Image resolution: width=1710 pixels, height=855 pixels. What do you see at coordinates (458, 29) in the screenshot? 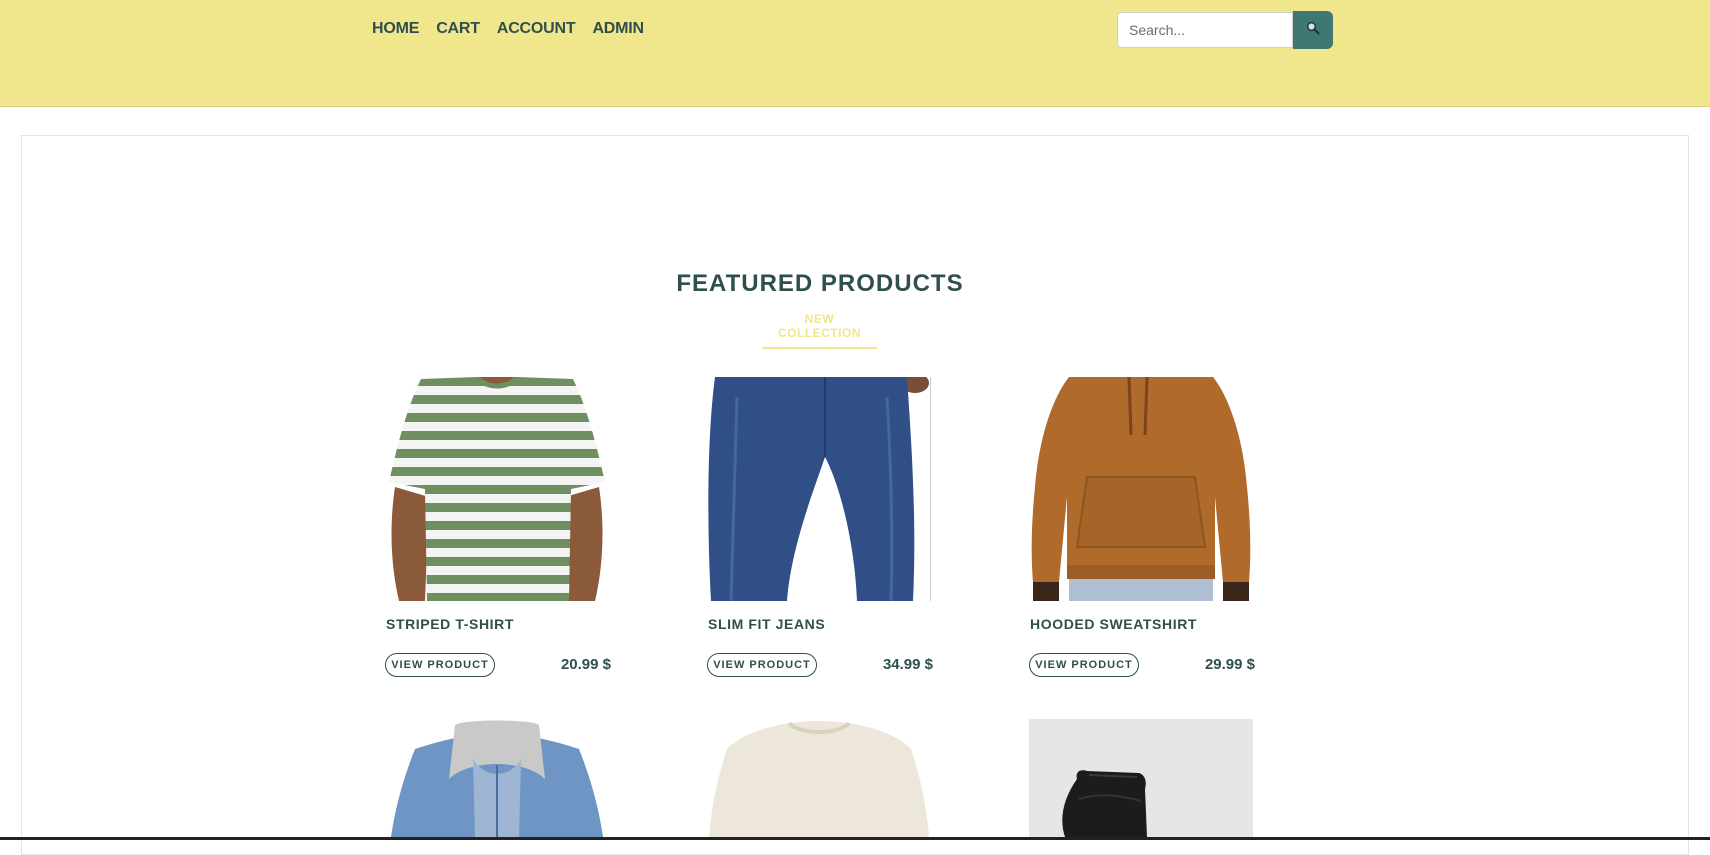
I see `nav-cart-link: CART` at bounding box center [458, 29].